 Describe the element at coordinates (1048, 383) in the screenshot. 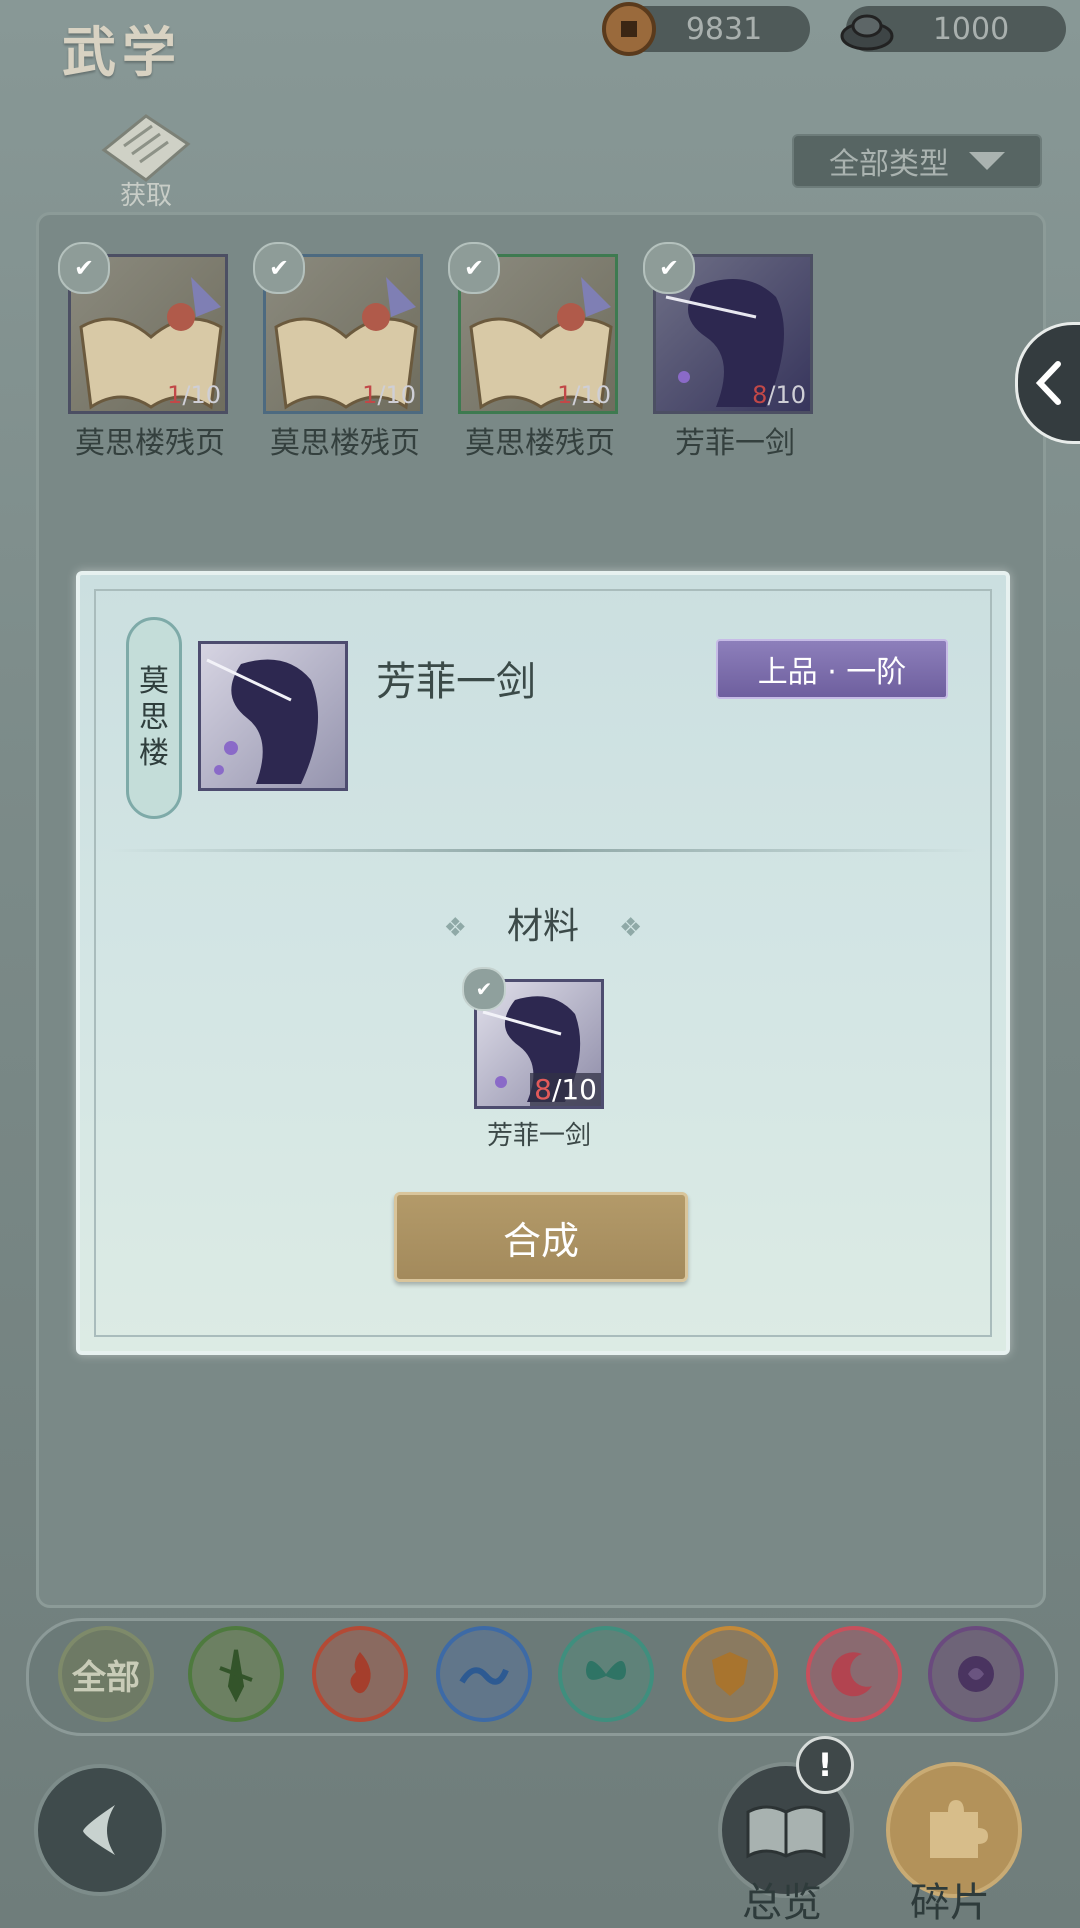

I see `chevron-left-icon` at that location.